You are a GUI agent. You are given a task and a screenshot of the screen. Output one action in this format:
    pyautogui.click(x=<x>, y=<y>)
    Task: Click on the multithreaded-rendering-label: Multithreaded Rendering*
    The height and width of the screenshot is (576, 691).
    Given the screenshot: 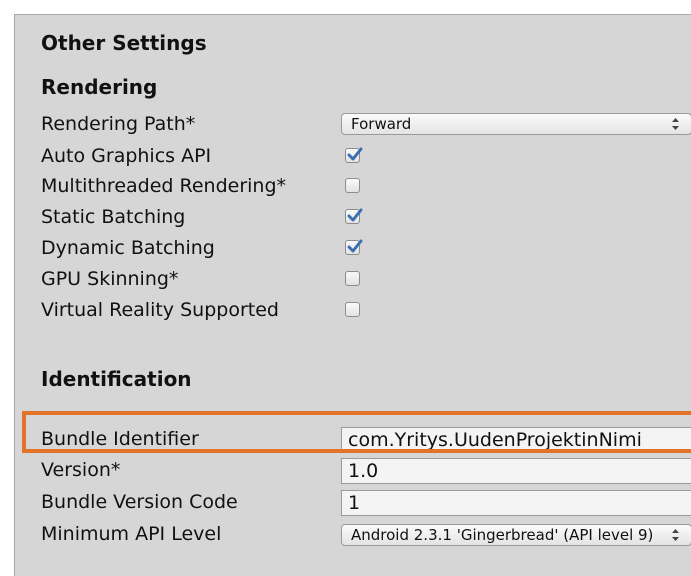 What is the action you would take?
    pyautogui.click(x=164, y=186)
    